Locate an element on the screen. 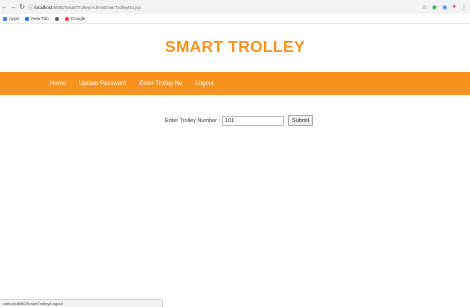 The height and width of the screenshot is (307, 470). extension-icon: ◉ is located at coordinates (434, 7).